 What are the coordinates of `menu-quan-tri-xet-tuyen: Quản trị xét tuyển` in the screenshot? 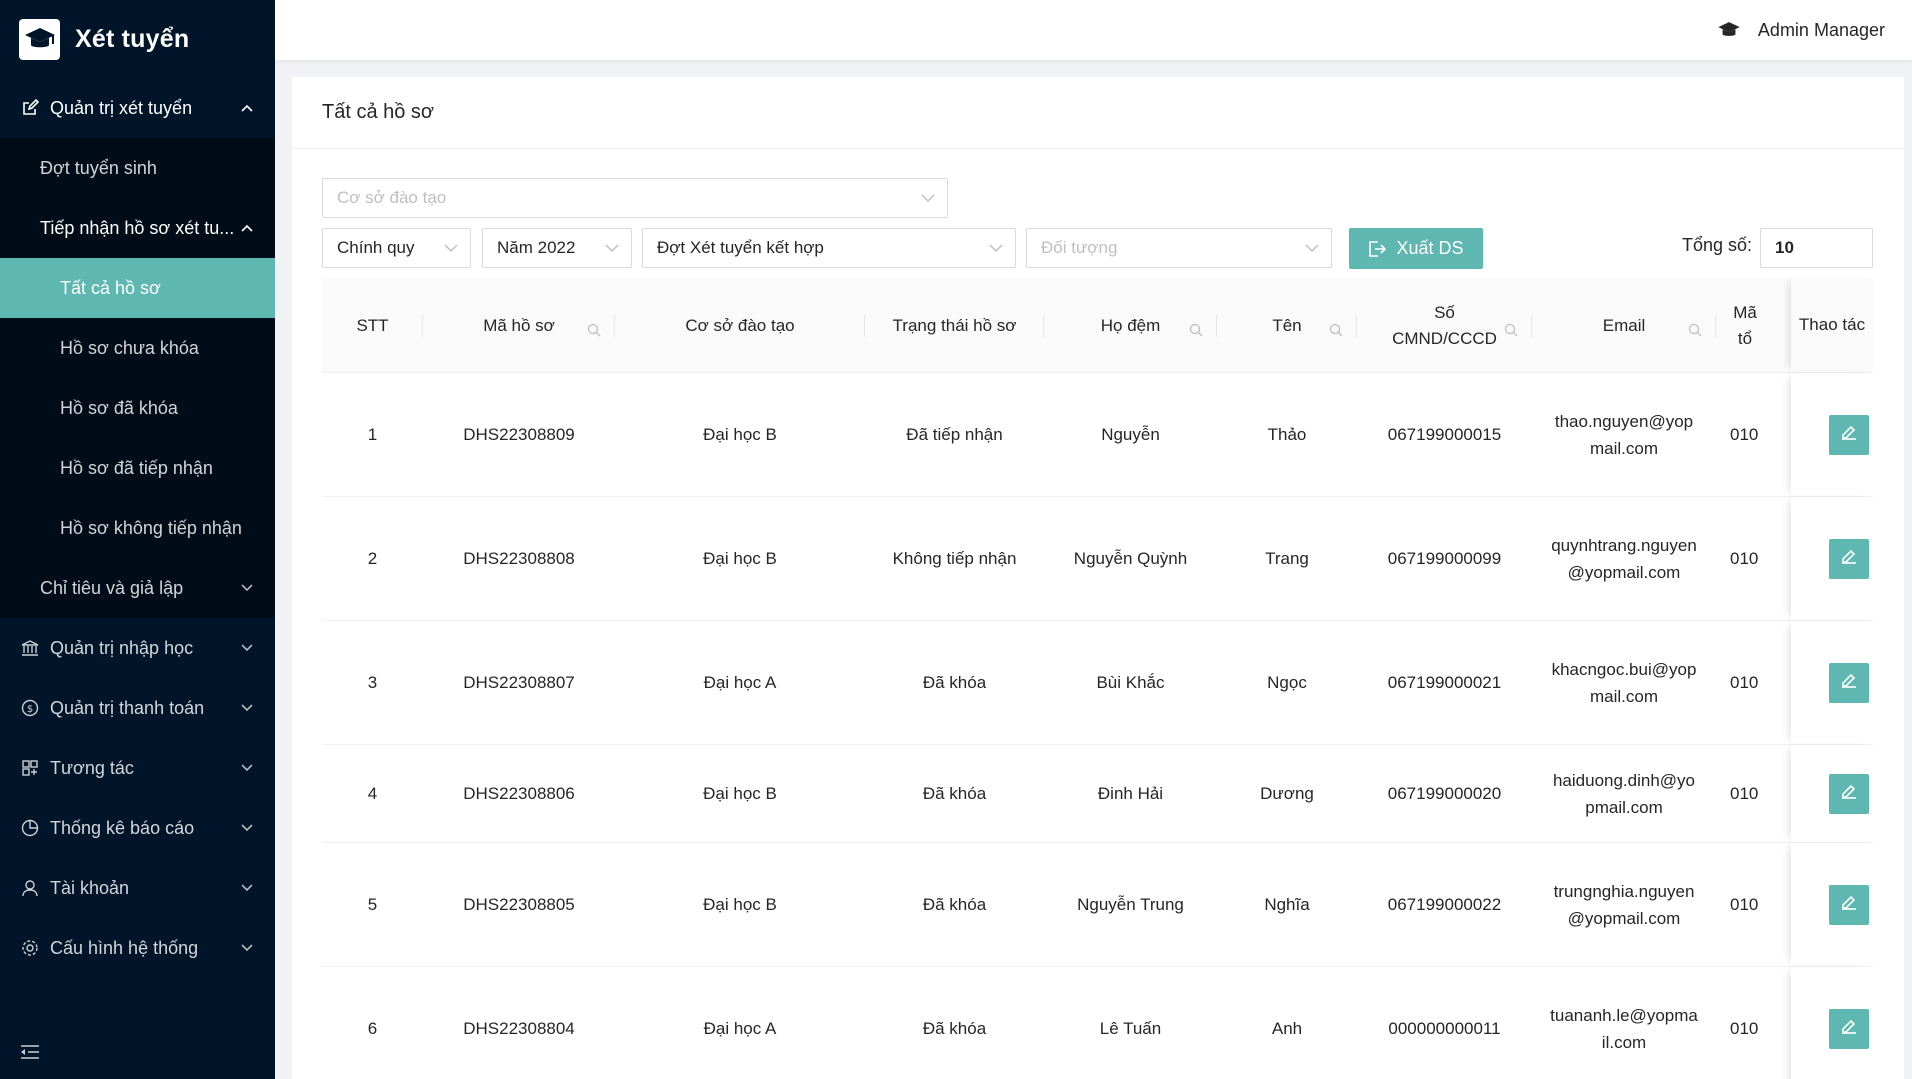 It's located at (137, 108).